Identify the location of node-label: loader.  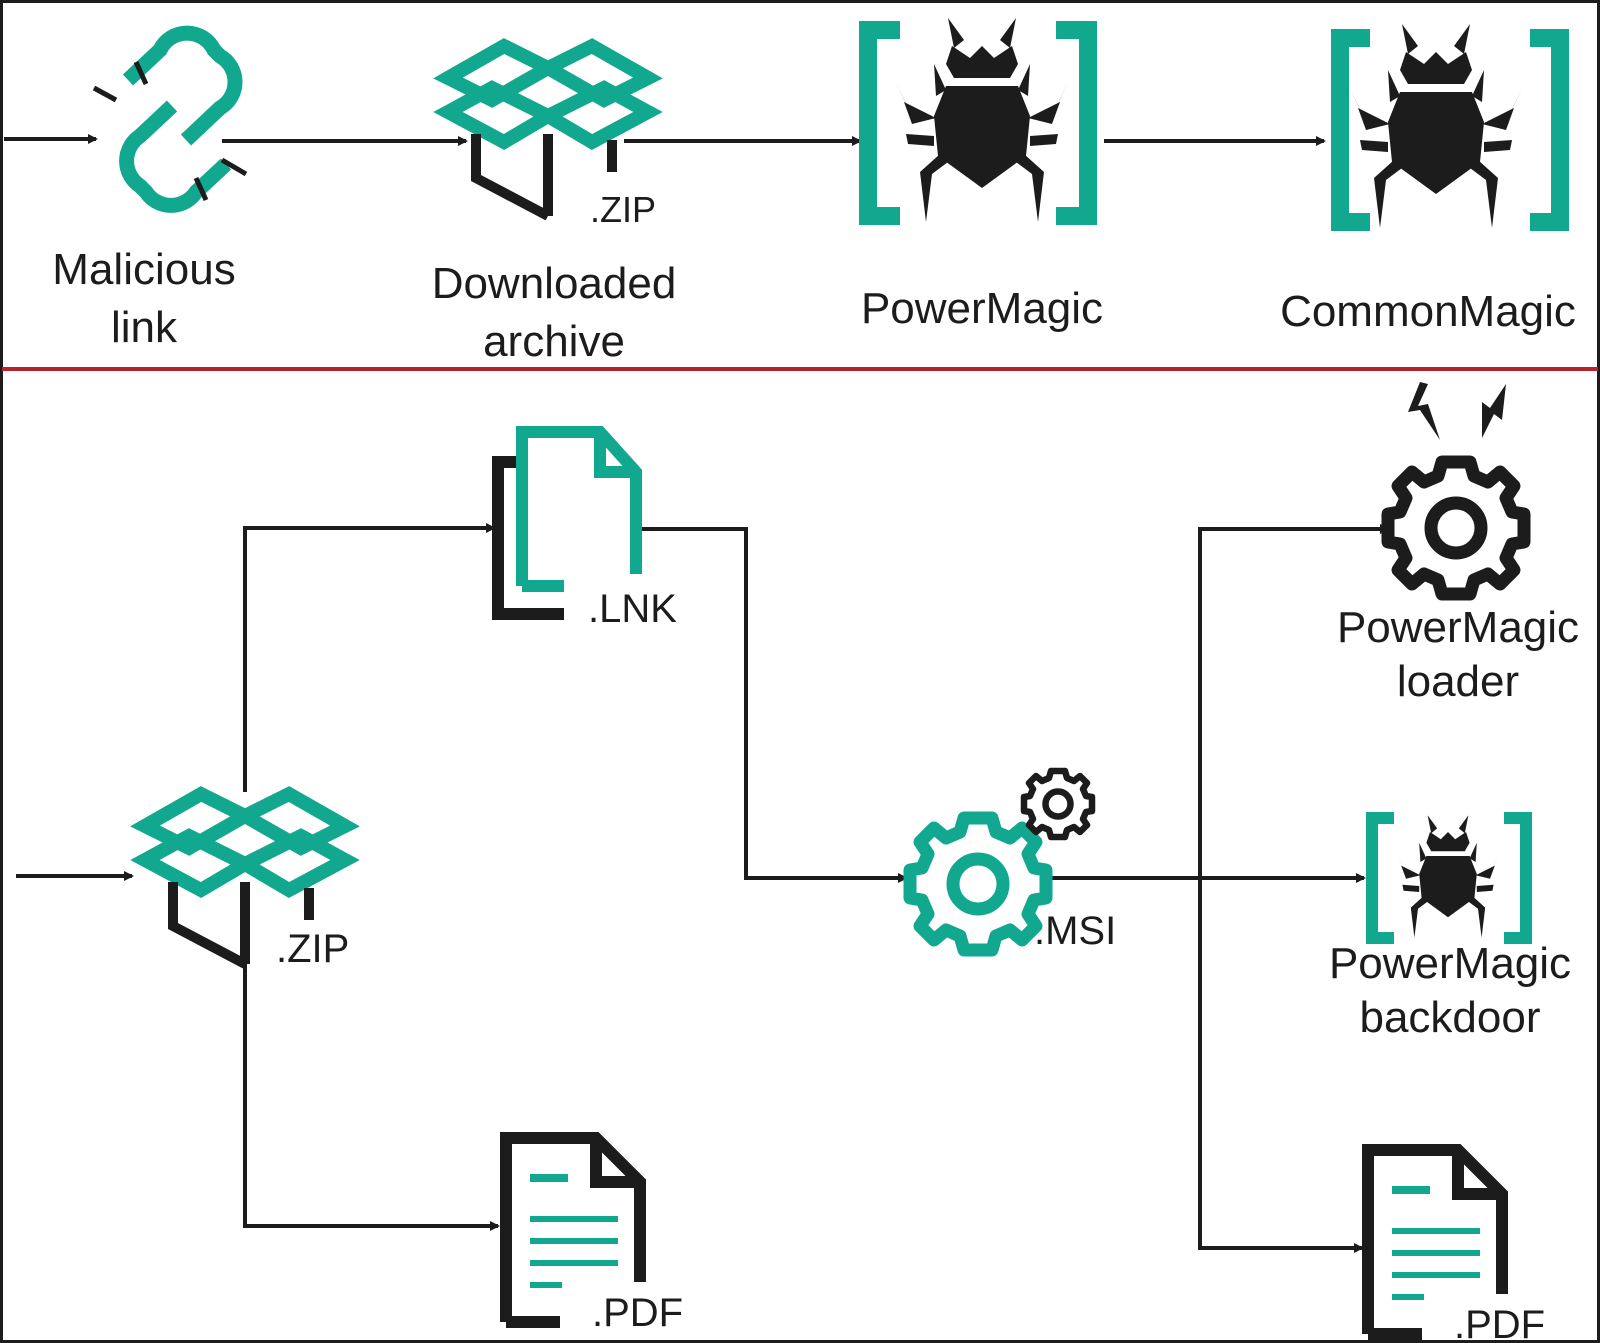
(1458, 681).